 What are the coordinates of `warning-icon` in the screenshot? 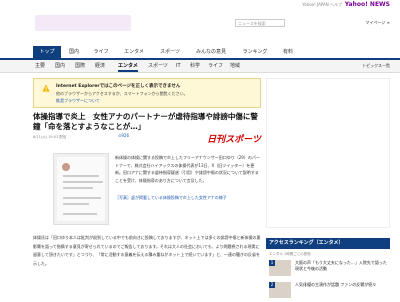 It's located at (46, 88).